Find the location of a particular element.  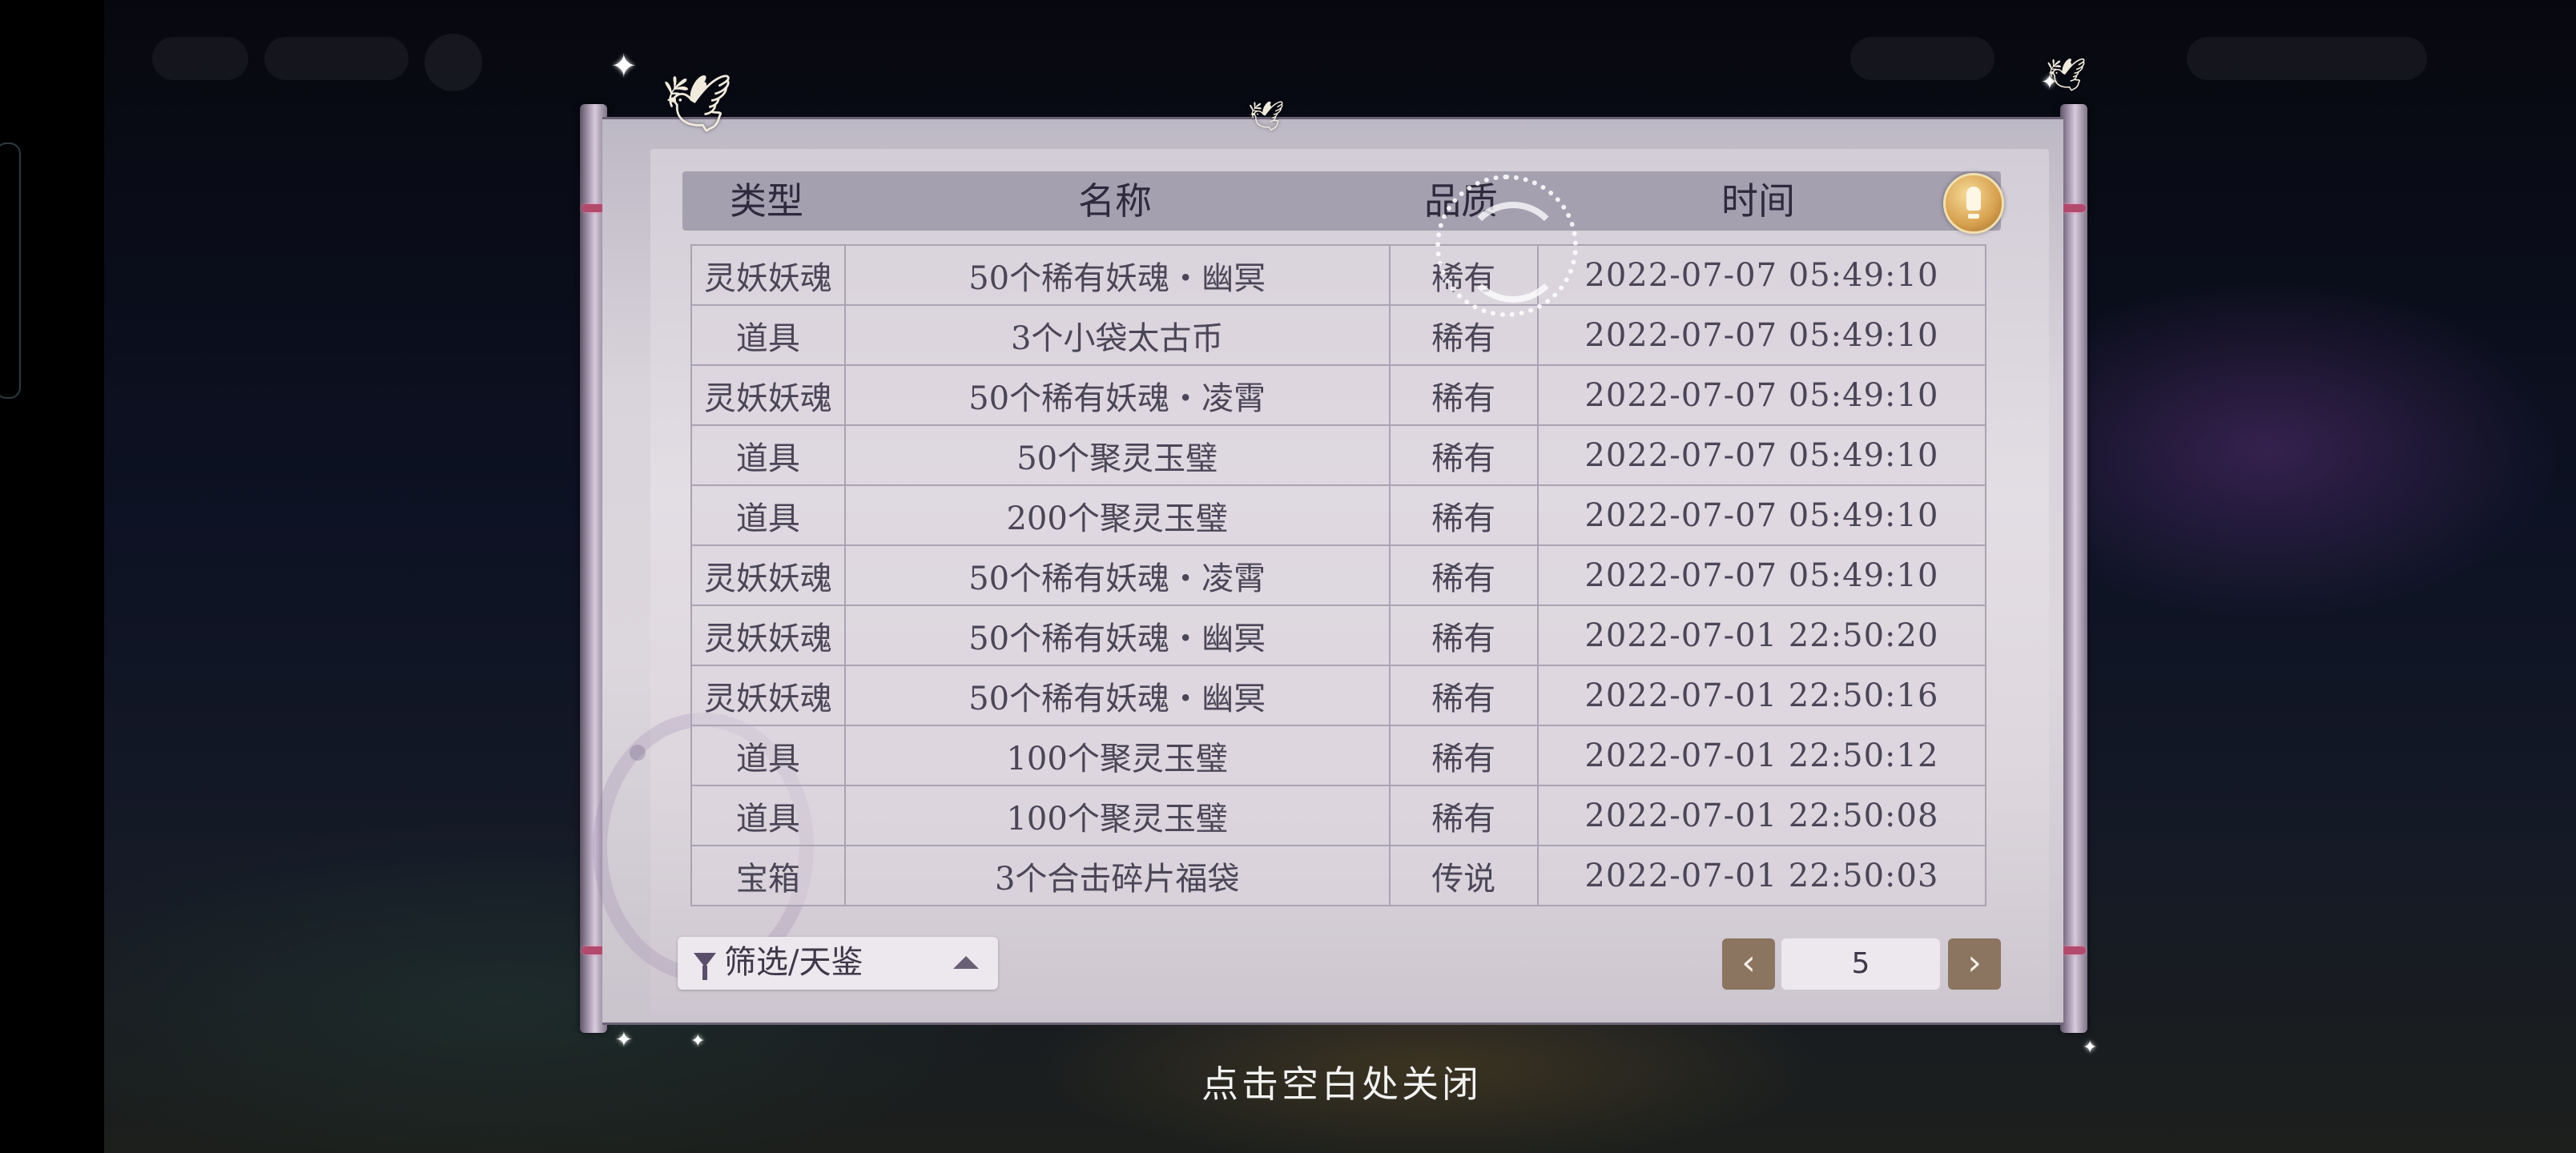

table-row: 道具 3个小袋太古币 稀有 2022-07-07 05:49:10 is located at coordinates (1338, 335).